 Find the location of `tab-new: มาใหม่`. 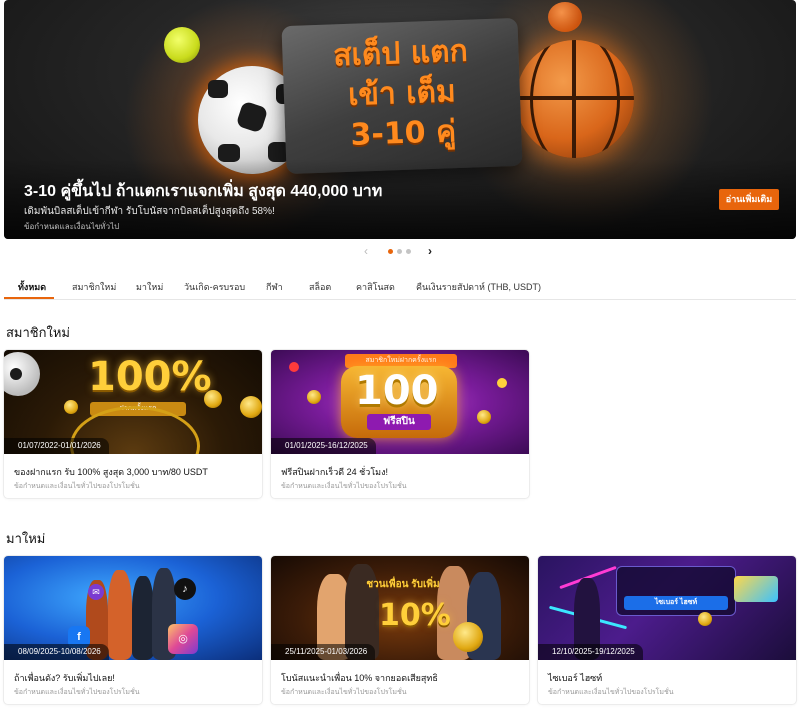

tab-new: มาใหม่ is located at coordinates (149, 287).